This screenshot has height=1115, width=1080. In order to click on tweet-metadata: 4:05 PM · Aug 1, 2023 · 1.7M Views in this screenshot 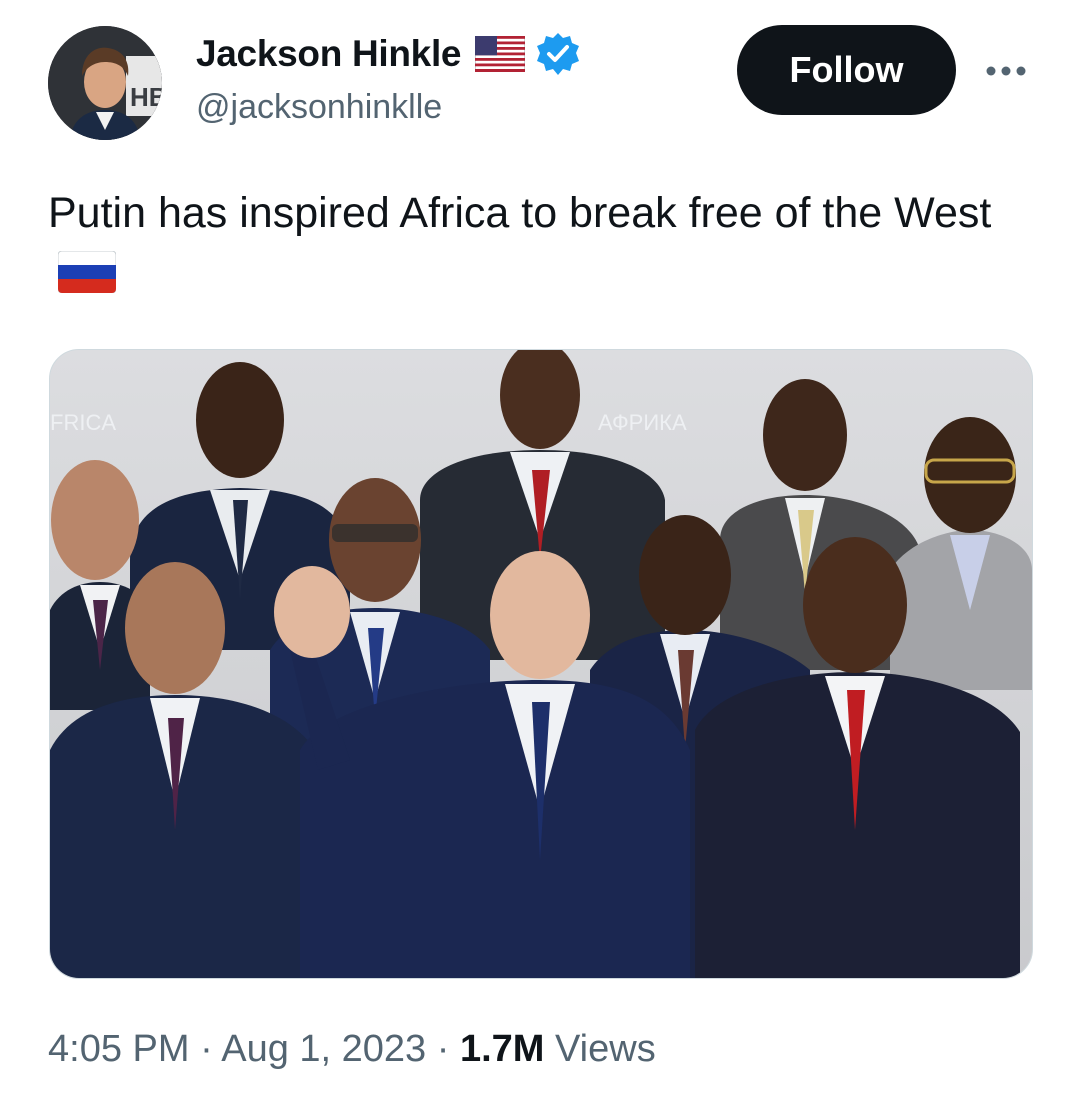, I will do `click(352, 1049)`.